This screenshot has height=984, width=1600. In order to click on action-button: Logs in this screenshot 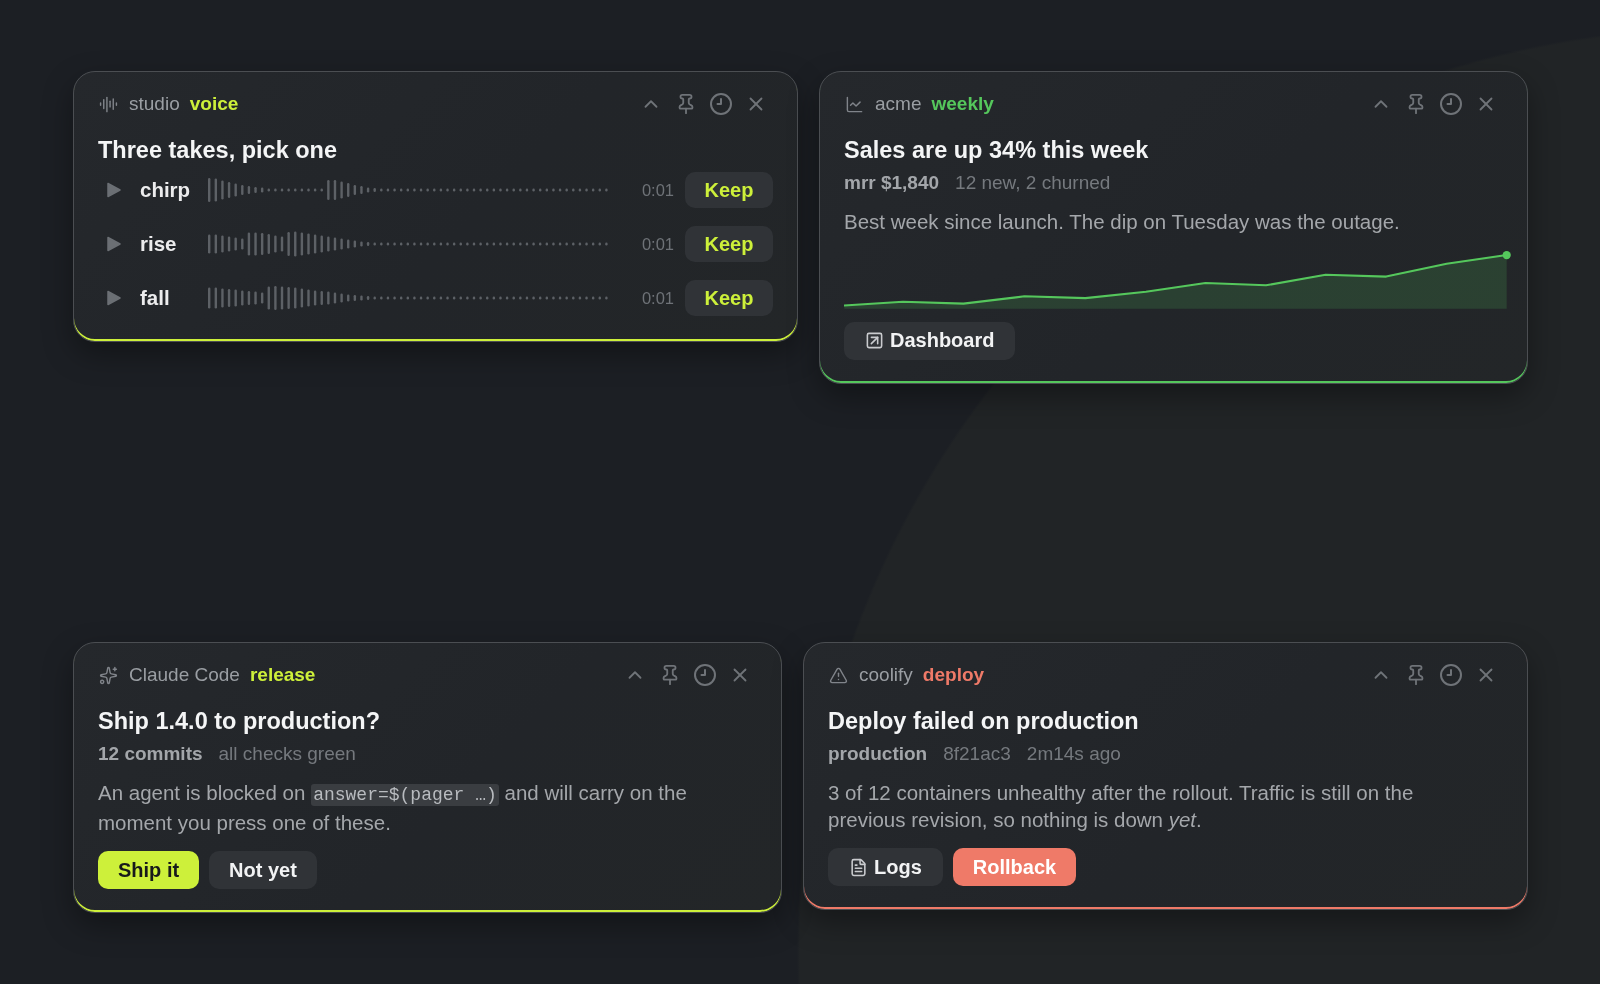, I will do `click(885, 867)`.